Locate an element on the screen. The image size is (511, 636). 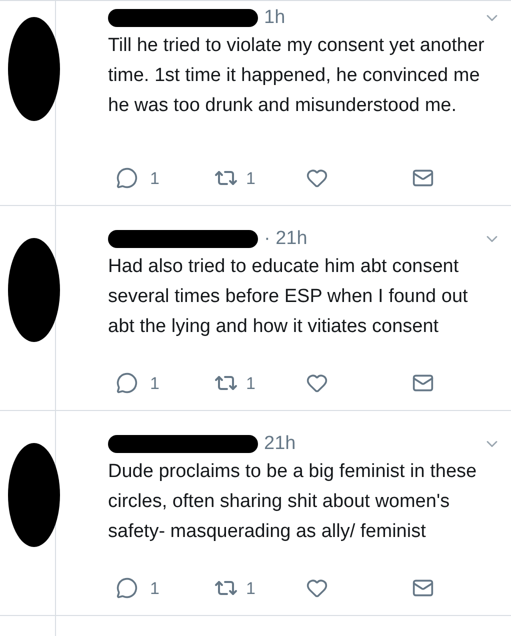
tweet-text: Till he tried to violate my consent yet another time. 1st time it happened, he convinced me he was too drunk and misunderstood me. is located at coordinates (297, 76).